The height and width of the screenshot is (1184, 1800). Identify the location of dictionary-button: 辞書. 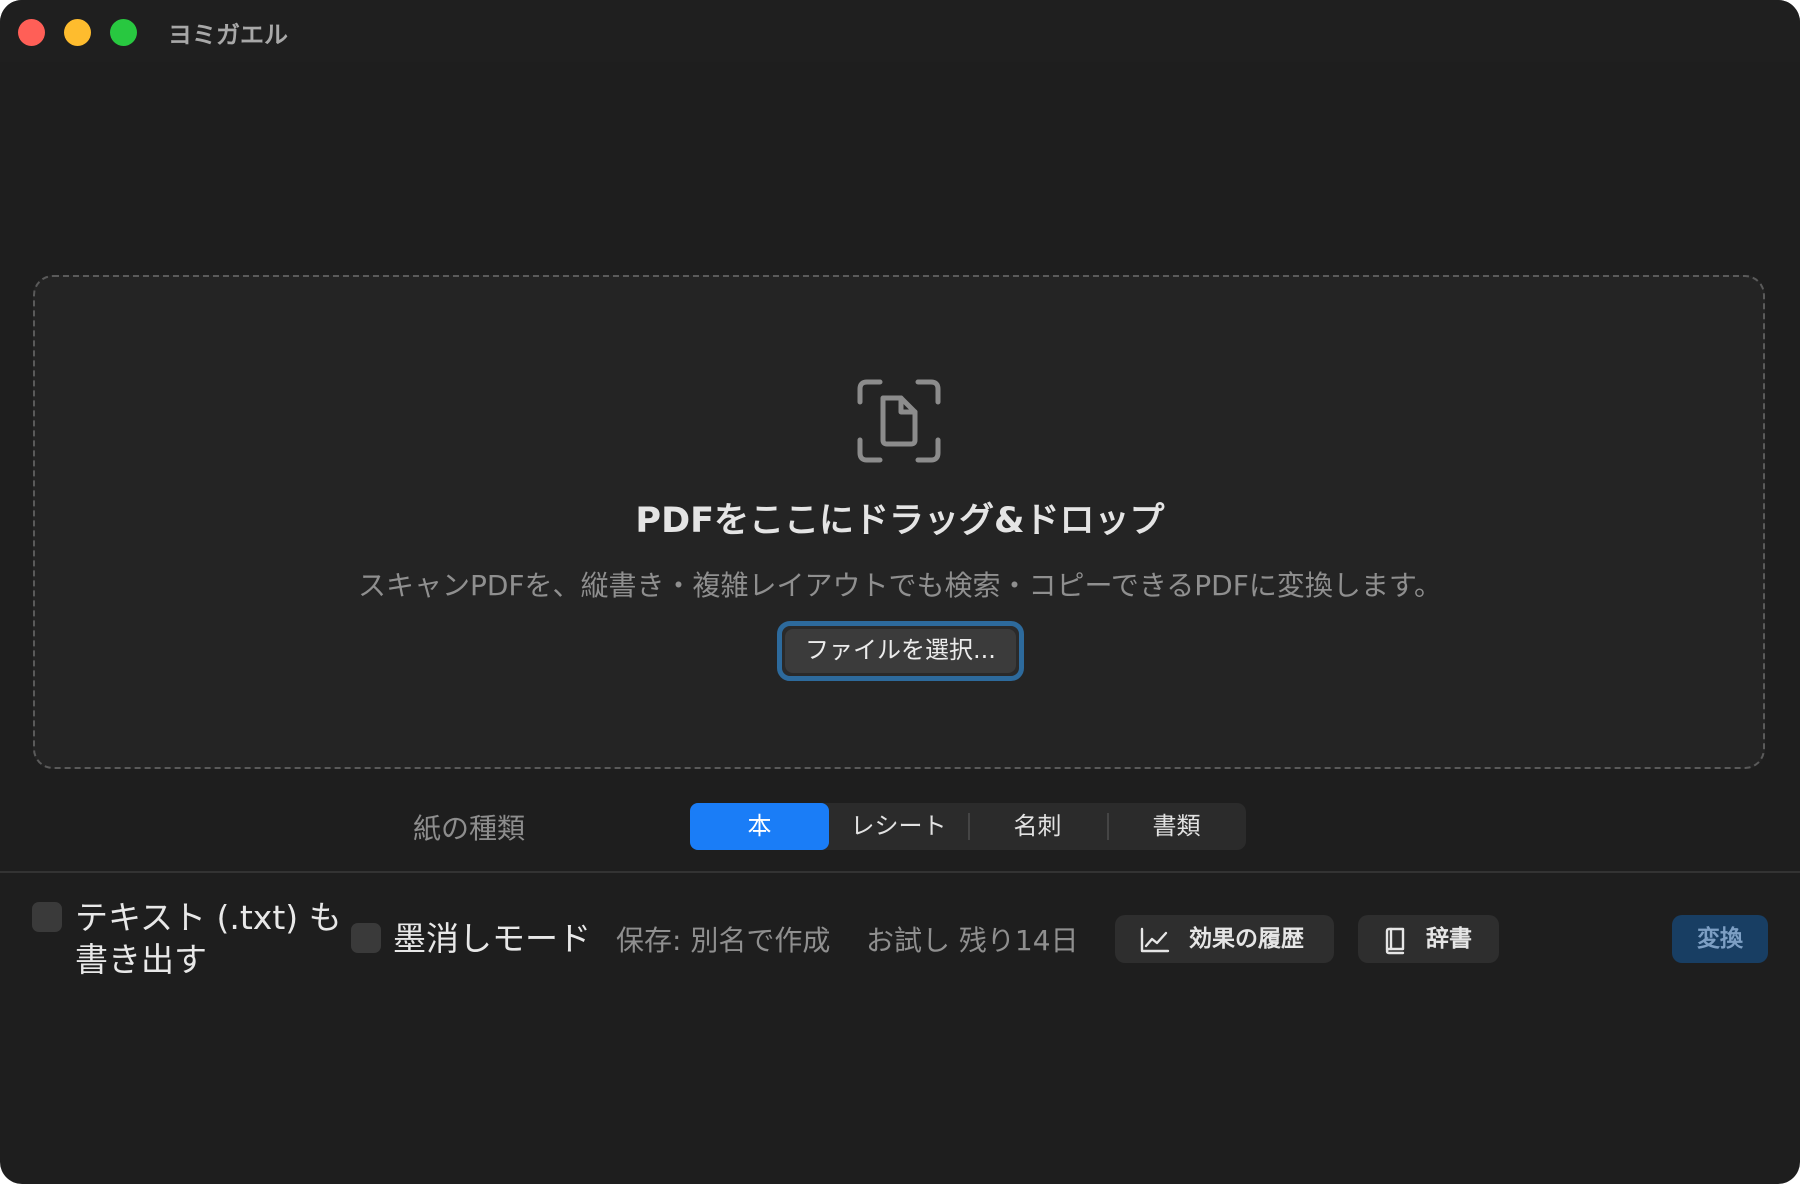
(1428, 939).